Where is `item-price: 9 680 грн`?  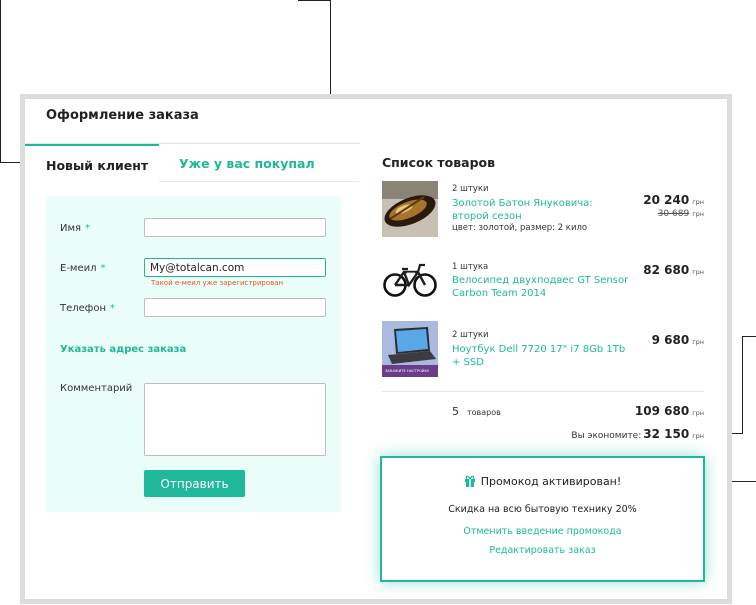
item-price: 9 680 грн is located at coordinates (677, 340).